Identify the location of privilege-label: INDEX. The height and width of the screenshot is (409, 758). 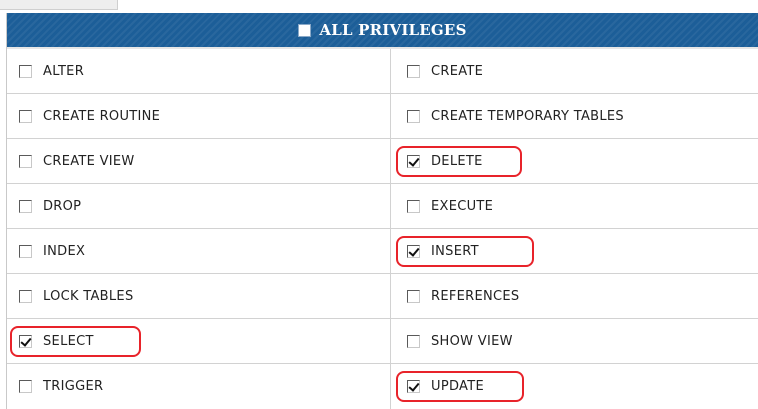
(64, 251).